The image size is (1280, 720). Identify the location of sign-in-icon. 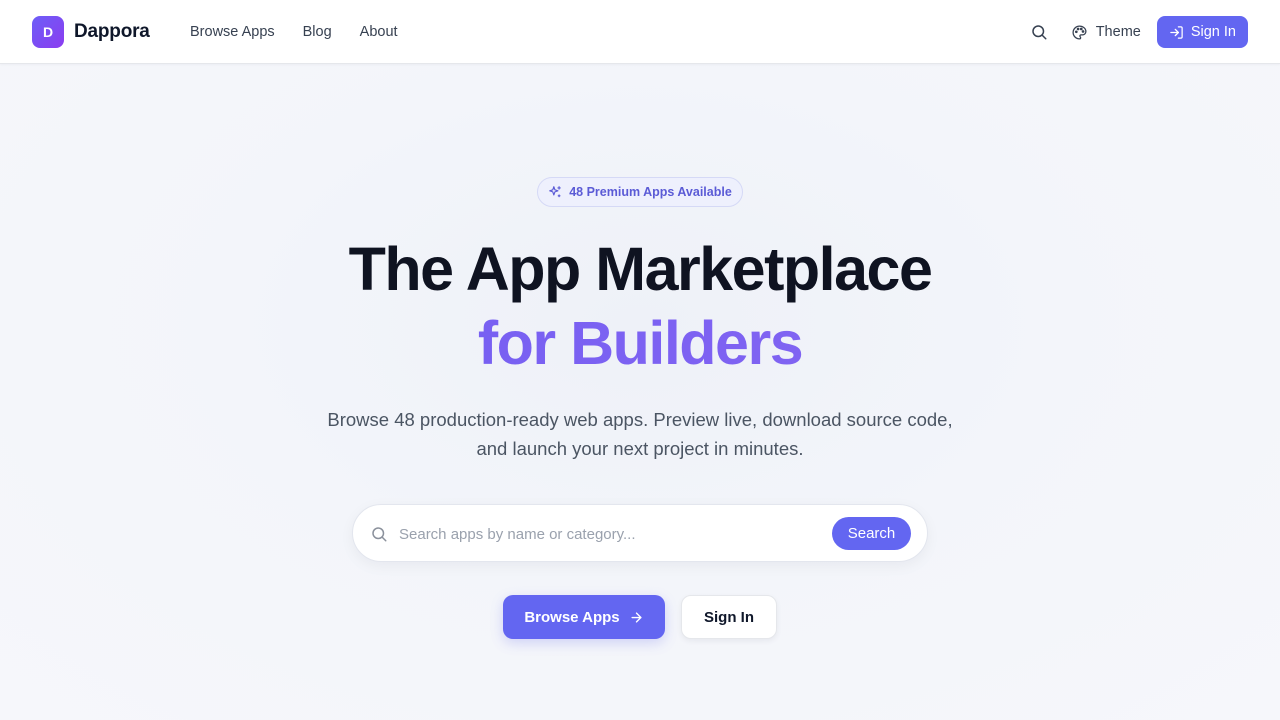
(1176, 32).